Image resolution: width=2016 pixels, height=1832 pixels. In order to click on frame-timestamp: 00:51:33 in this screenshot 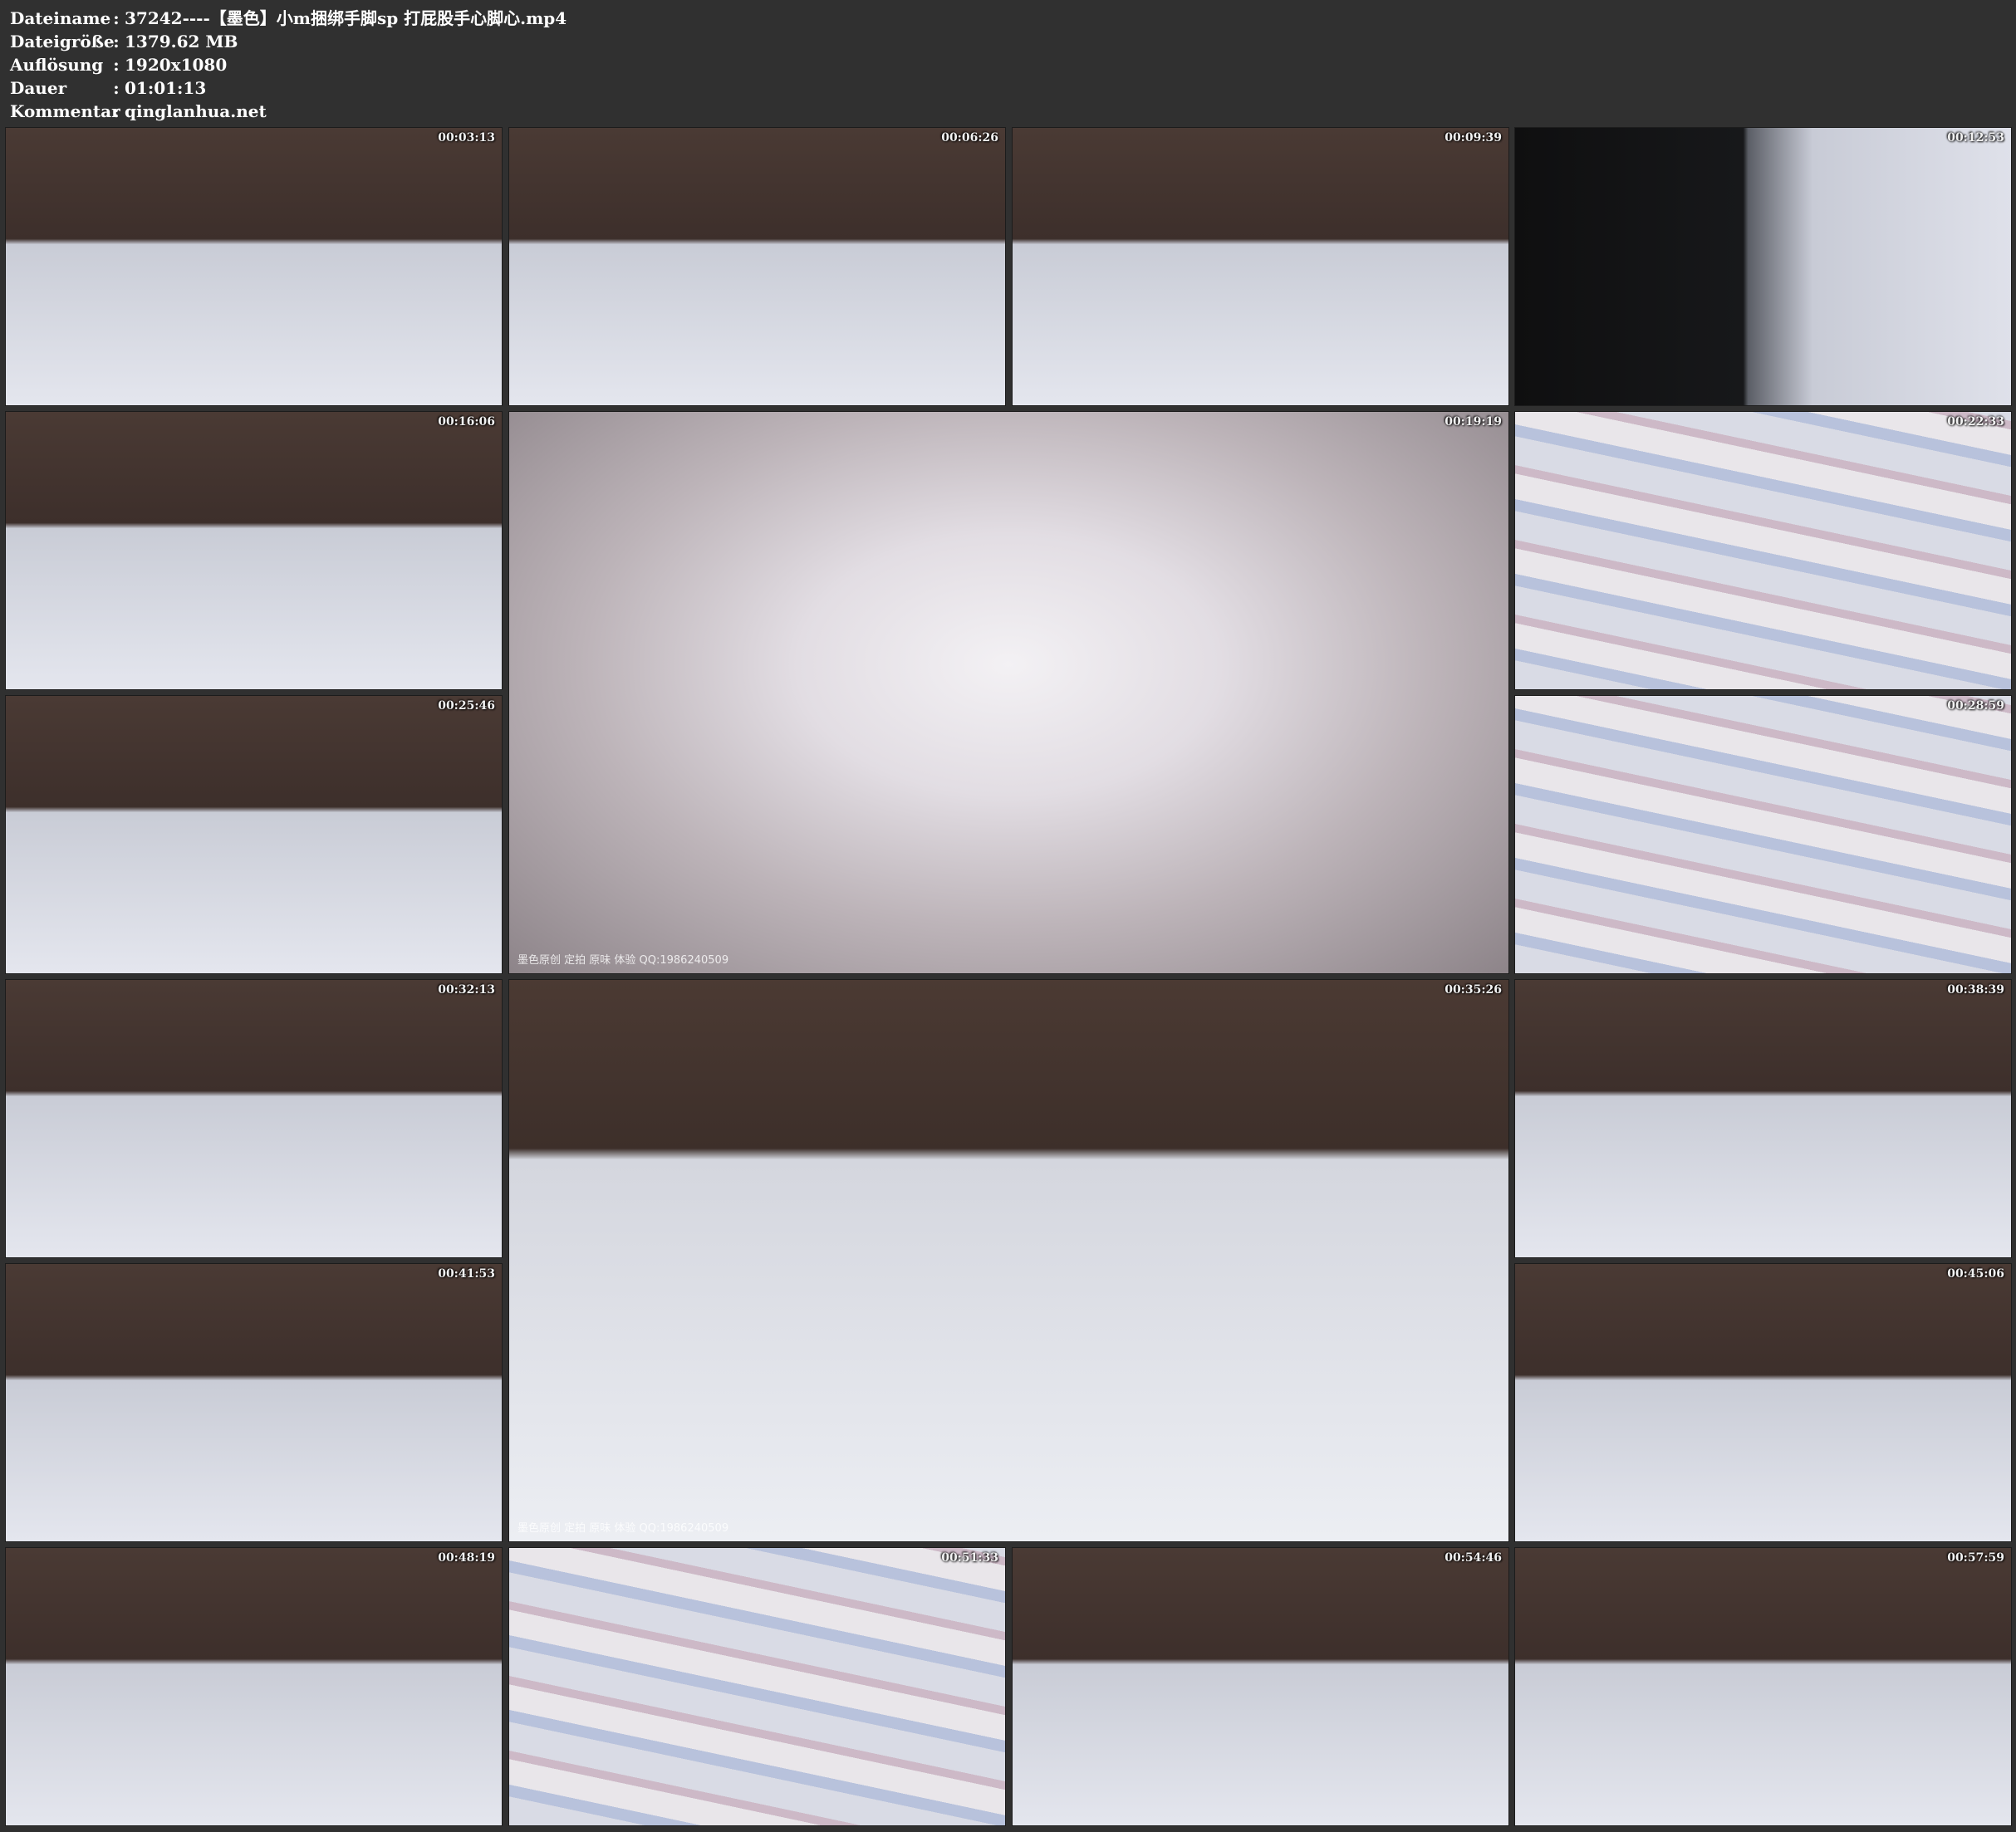, I will do `click(969, 1558)`.